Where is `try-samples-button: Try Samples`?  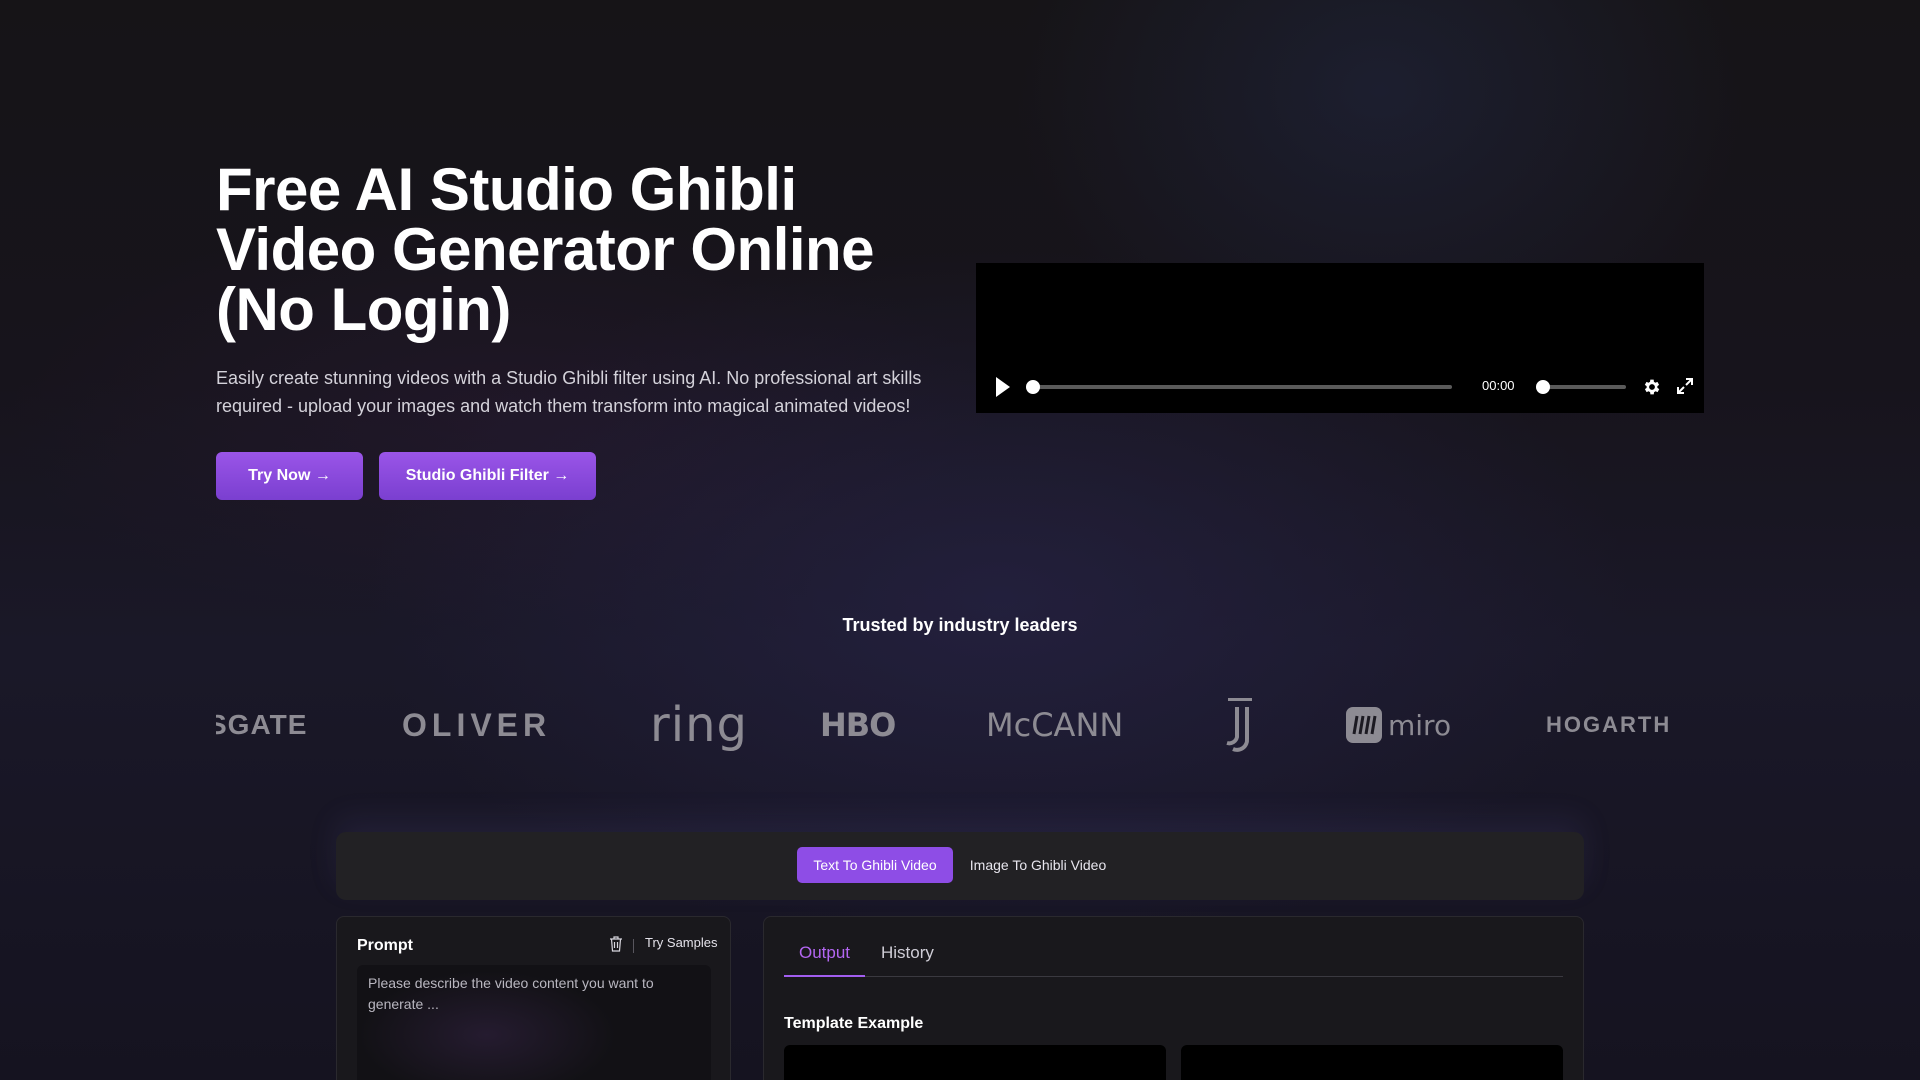 try-samples-button: Try Samples is located at coordinates (681, 942).